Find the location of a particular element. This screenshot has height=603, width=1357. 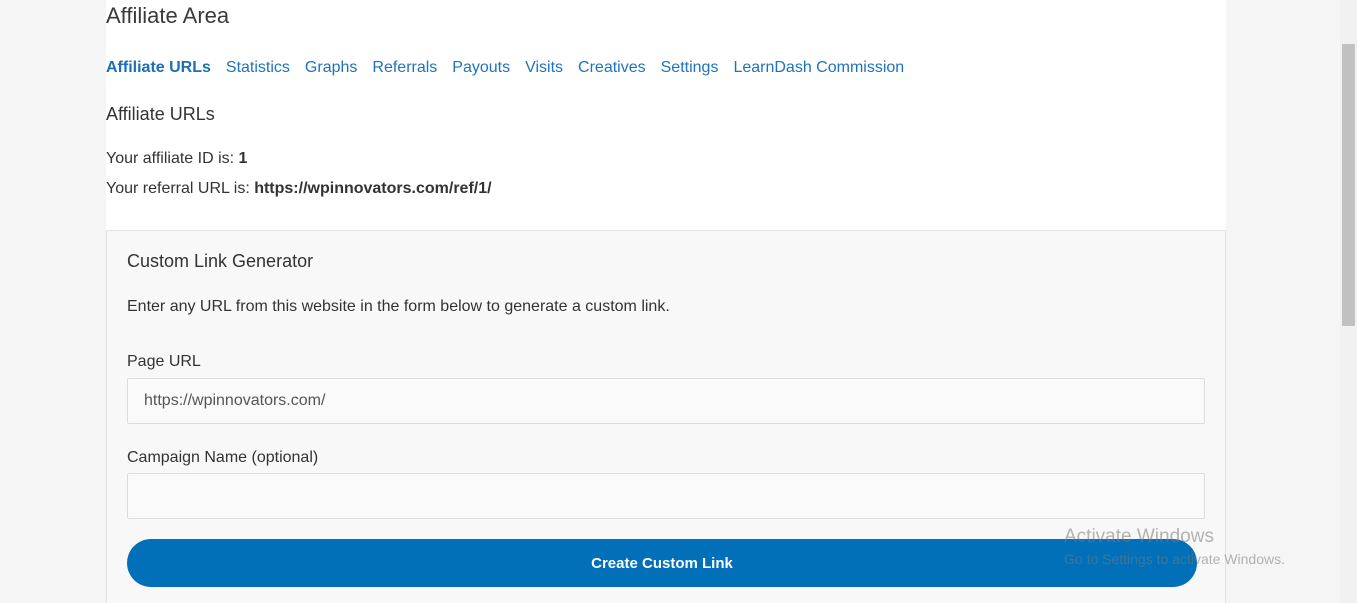

page-url-label: Page URL is located at coordinates (164, 361).